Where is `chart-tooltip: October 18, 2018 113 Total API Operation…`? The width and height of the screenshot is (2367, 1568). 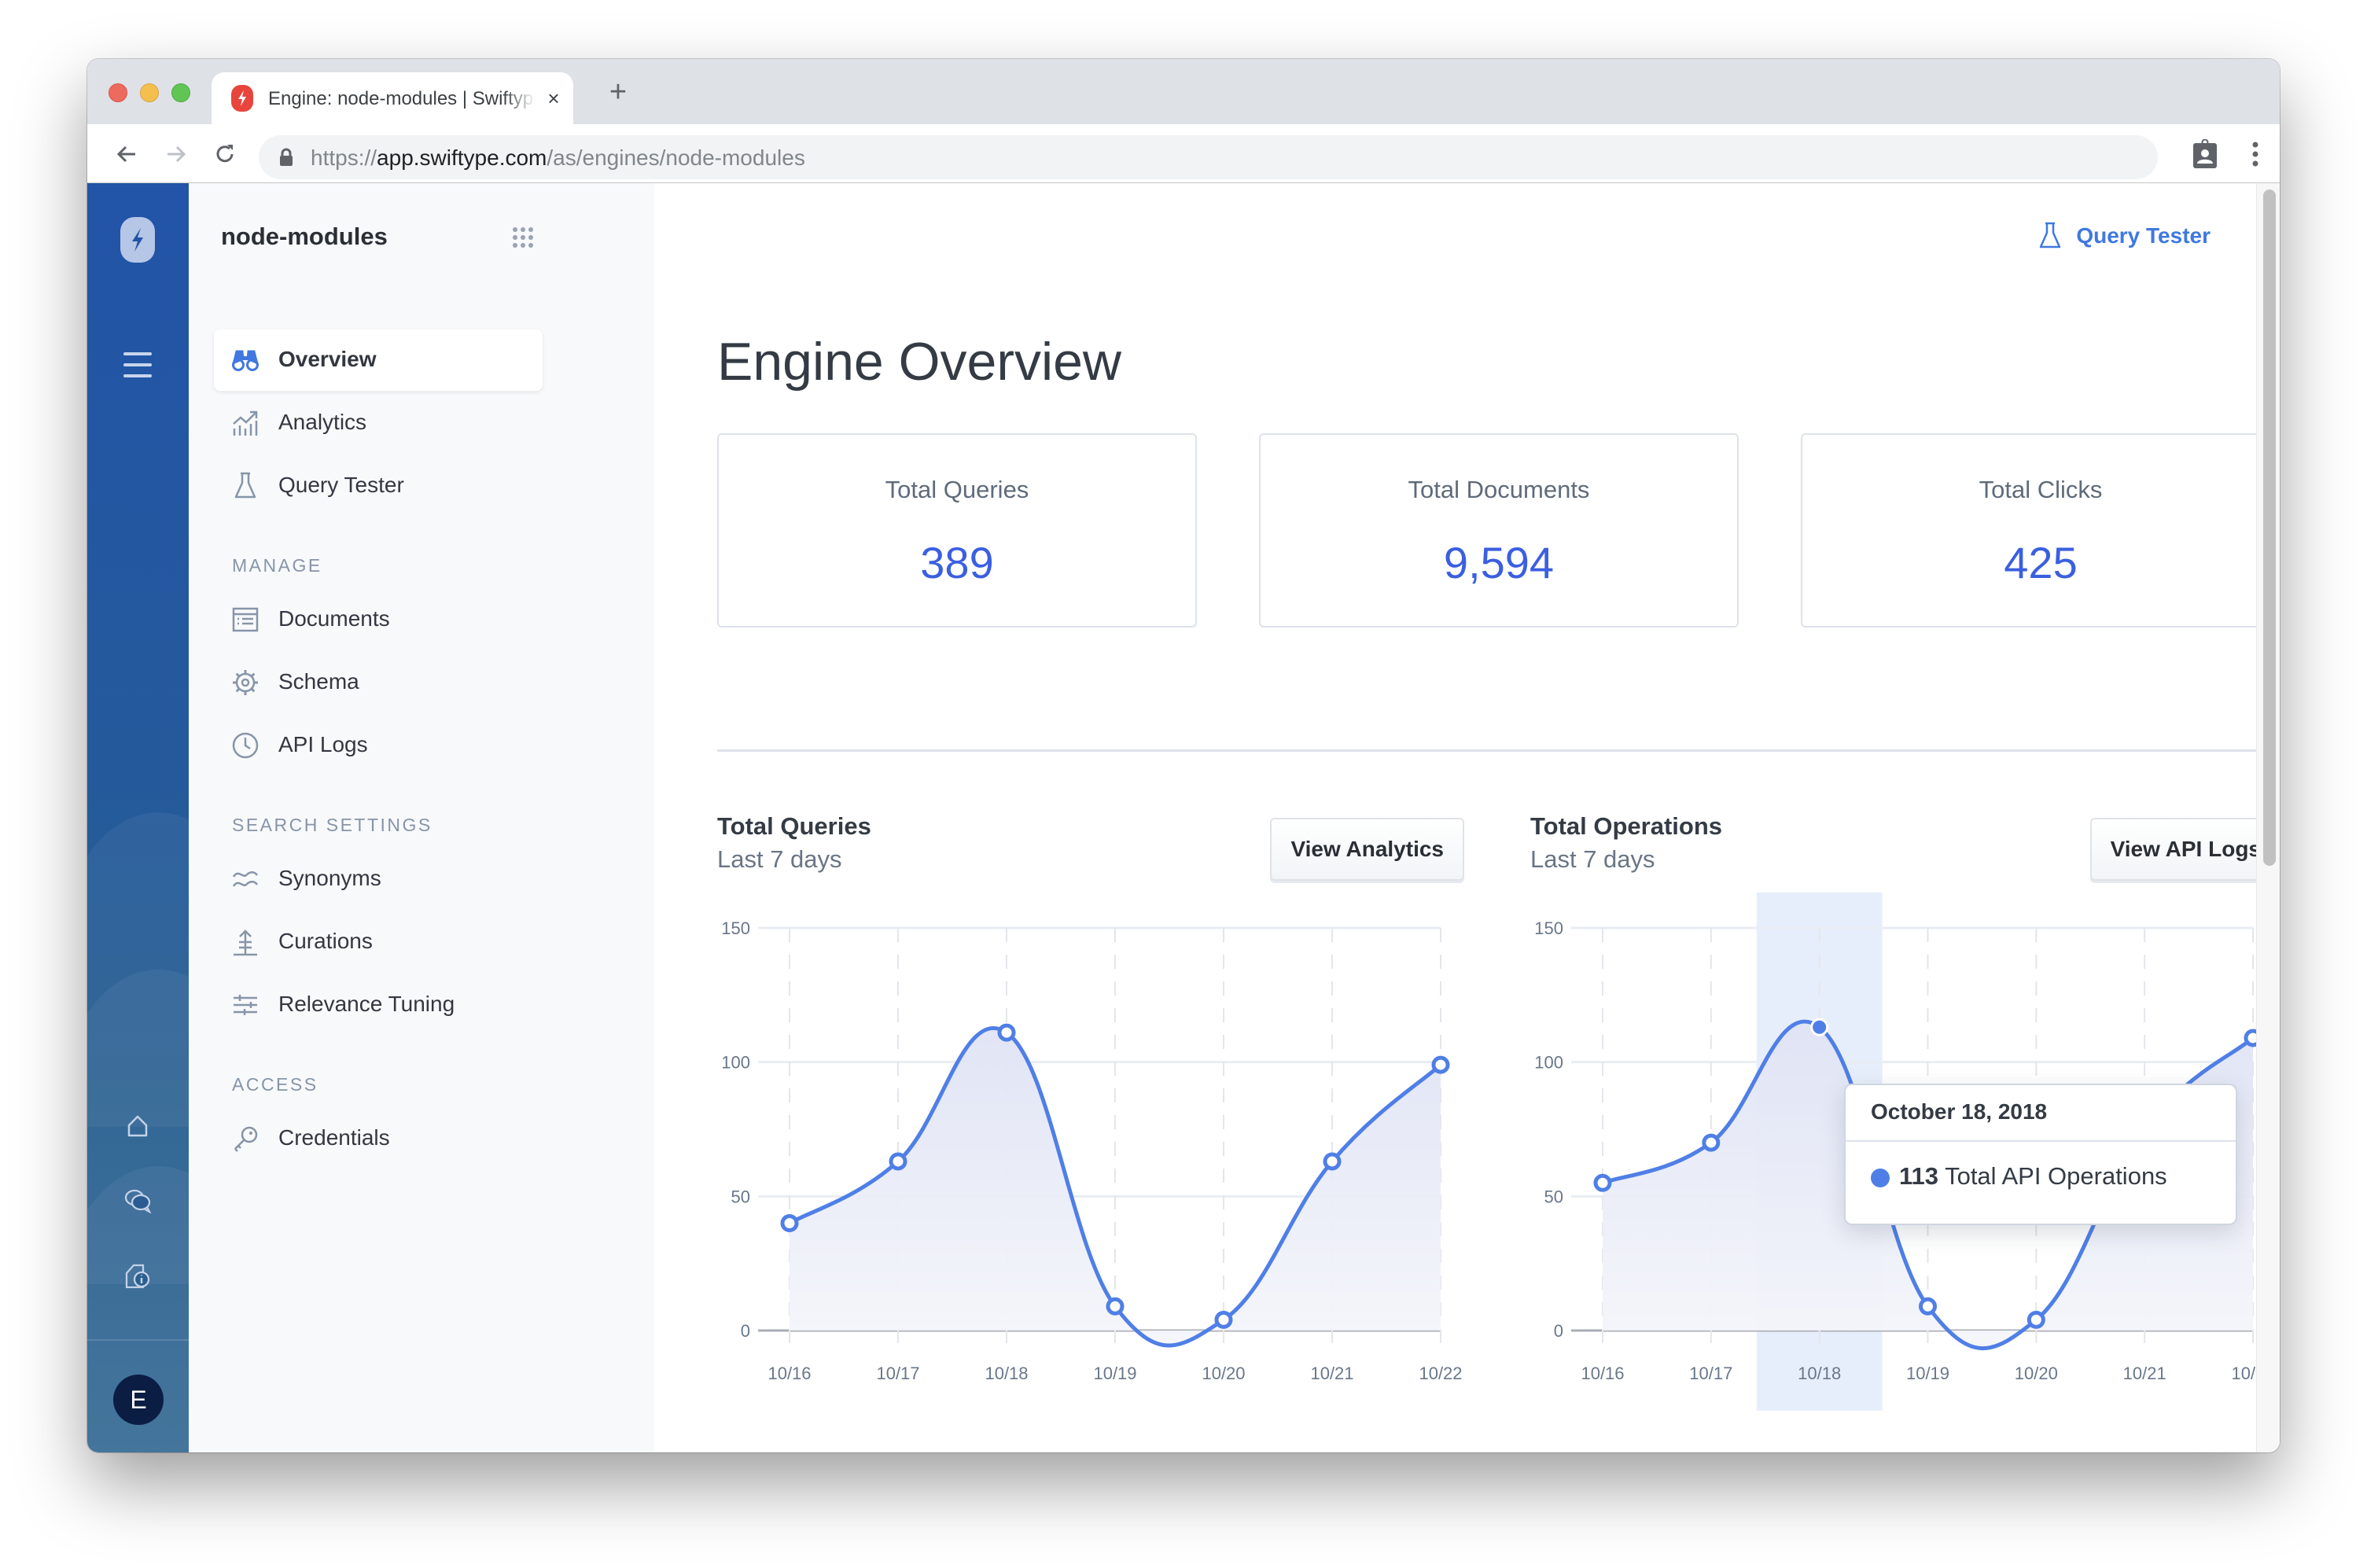
chart-tooltip: October 18, 2018 113 Total API Operation… is located at coordinates (2040, 1154).